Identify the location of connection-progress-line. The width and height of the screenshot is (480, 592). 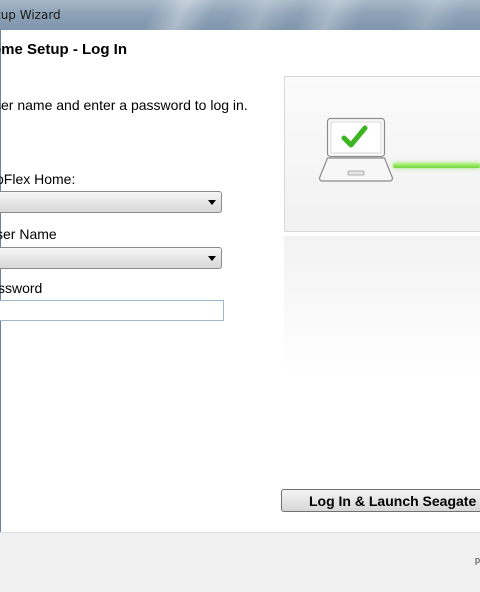
(436, 165).